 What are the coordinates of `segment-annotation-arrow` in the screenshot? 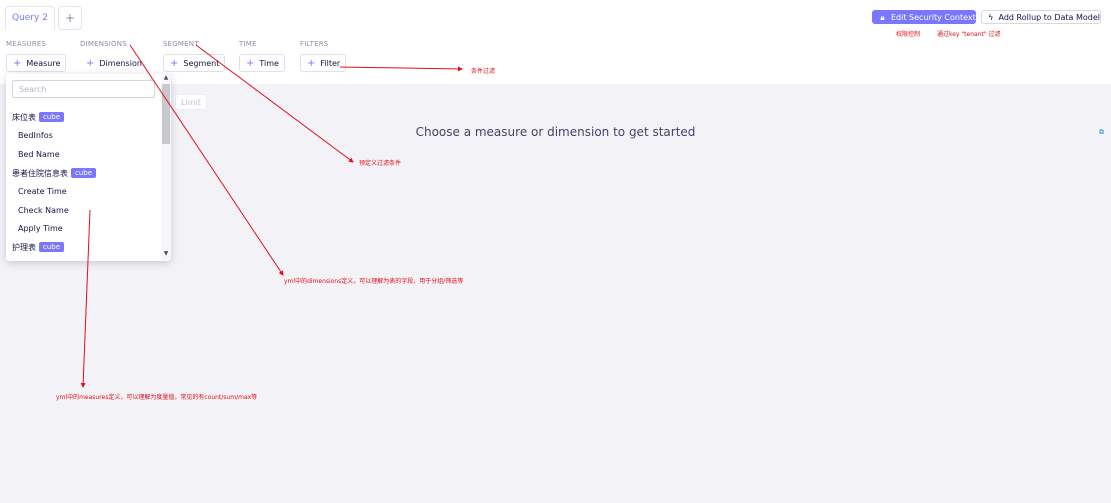 It's located at (274, 103).